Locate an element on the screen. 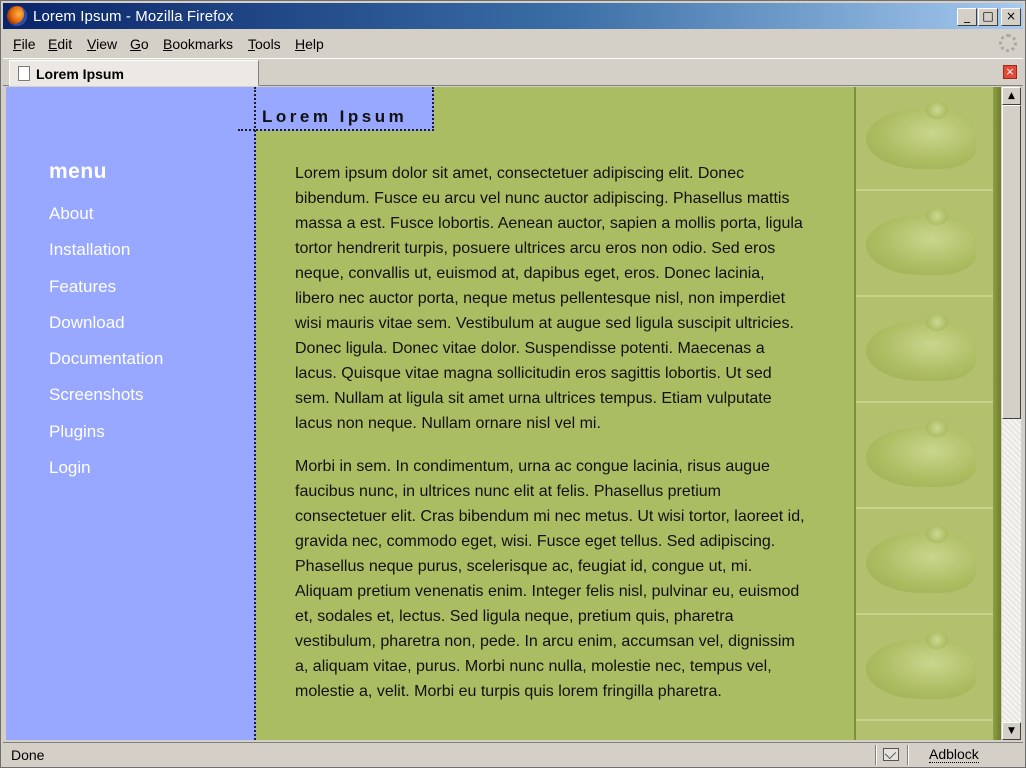  window-title: Lorem Ipsum - Mozilla Firefox is located at coordinates (133, 16).